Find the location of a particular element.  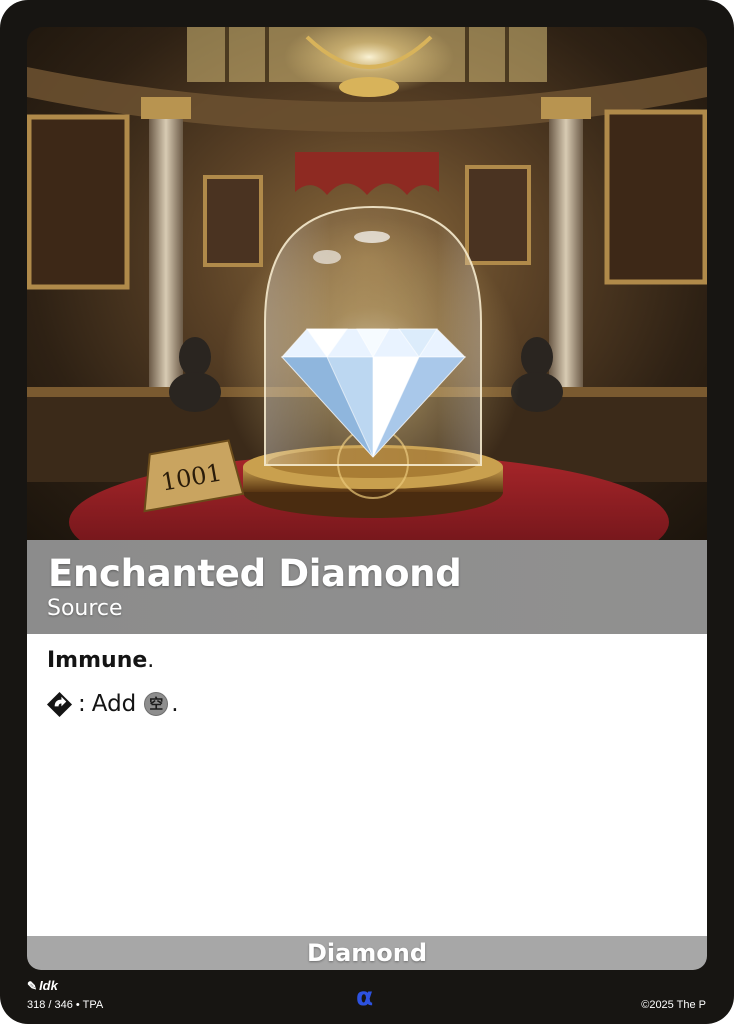

ability-text: Add is located at coordinates (114, 704).